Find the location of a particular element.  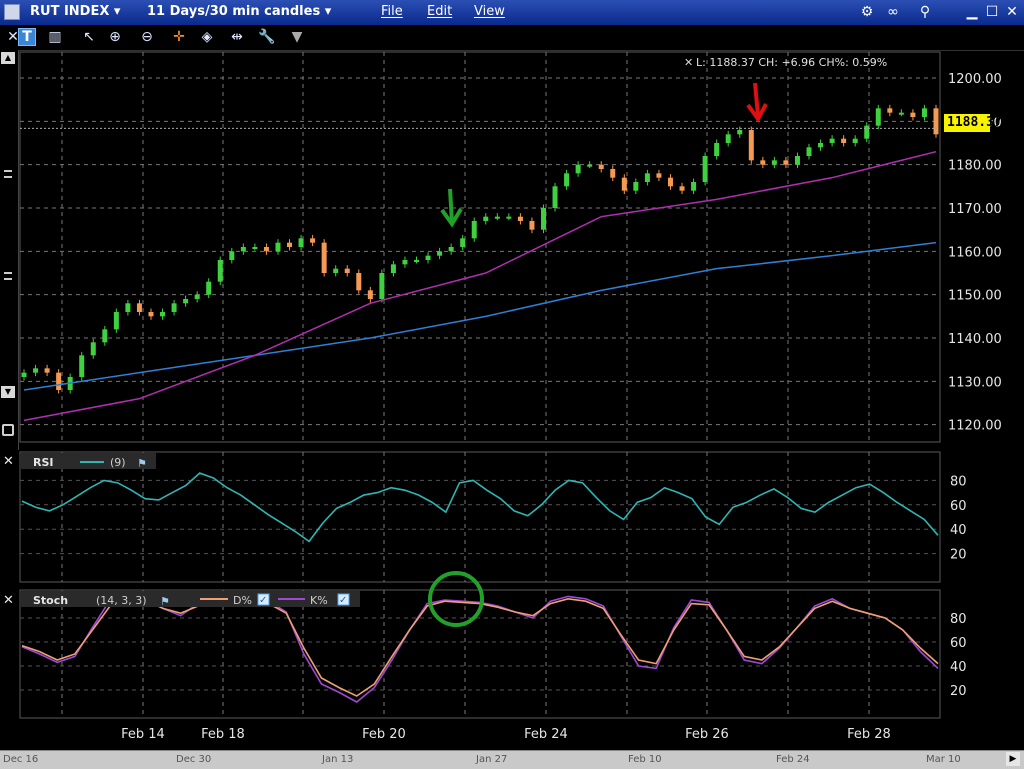

stoch-header is located at coordinates (190, 599).